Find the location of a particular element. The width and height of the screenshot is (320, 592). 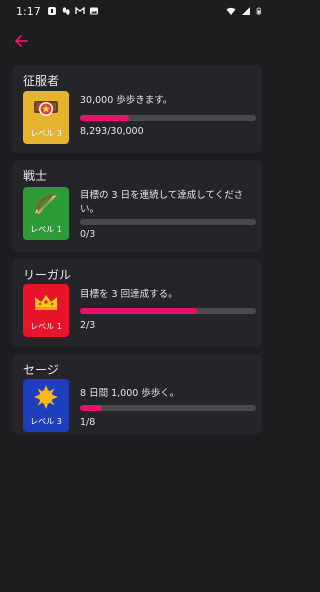

crown-icon is located at coordinates (46, 302).